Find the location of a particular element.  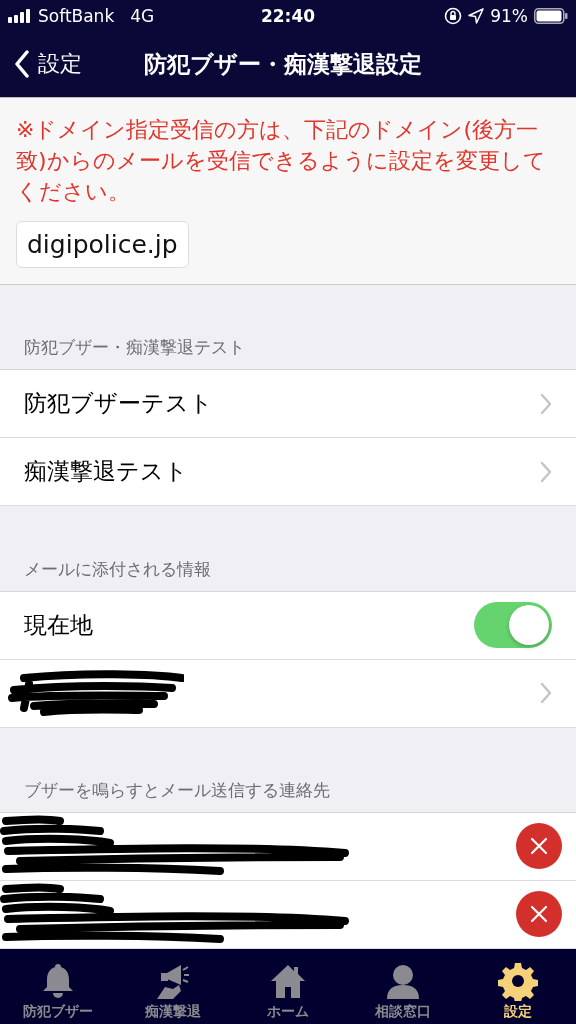

location-arrow-icon is located at coordinates (476, 15).